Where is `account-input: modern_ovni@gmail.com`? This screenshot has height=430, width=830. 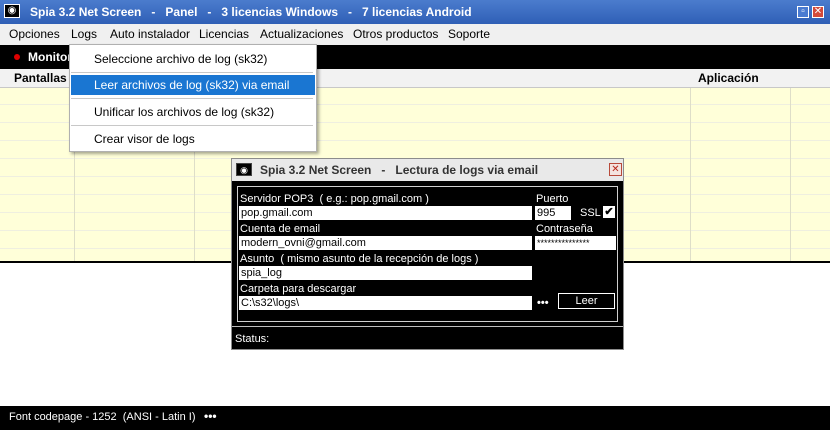 account-input: modern_ovni@gmail.com is located at coordinates (385, 243).